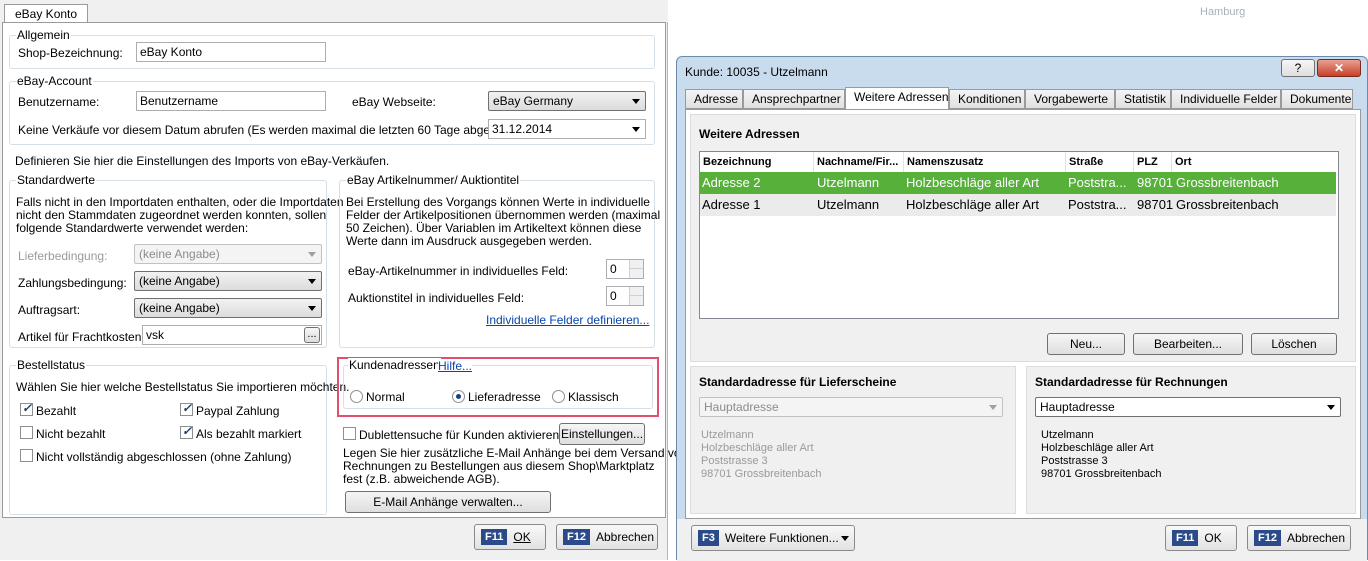 The height and width of the screenshot is (561, 1368). Describe the element at coordinates (231, 101) in the screenshot. I see `username-input: Benutzername` at that location.